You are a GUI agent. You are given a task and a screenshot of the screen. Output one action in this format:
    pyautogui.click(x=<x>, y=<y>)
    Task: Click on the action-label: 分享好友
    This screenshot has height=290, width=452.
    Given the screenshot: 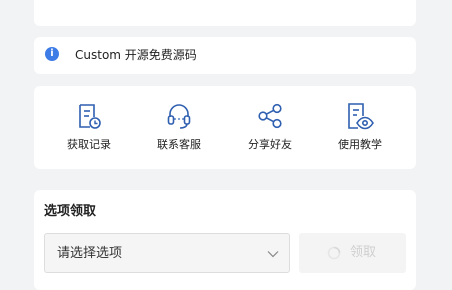 What is the action you would take?
    pyautogui.click(x=270, y=144)
    